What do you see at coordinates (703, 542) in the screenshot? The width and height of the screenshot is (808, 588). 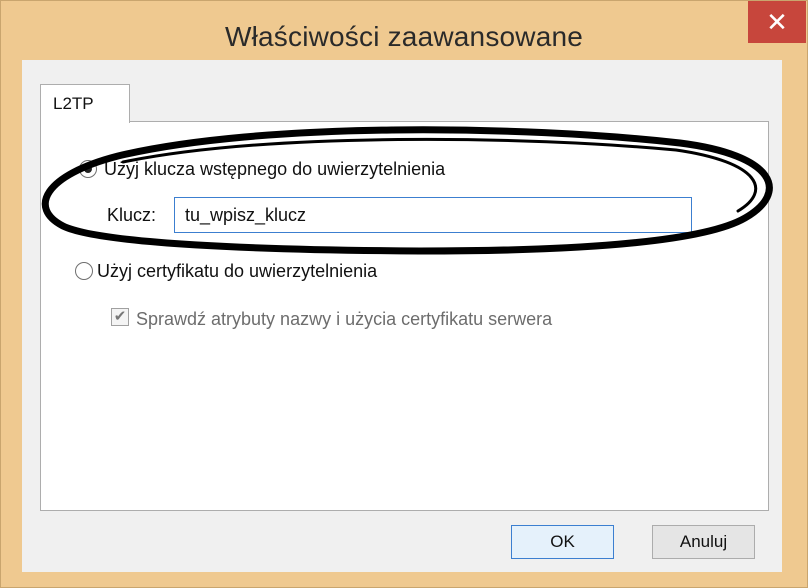 I see `cancel-button: Anuluj` at bounding box center [703, 542].